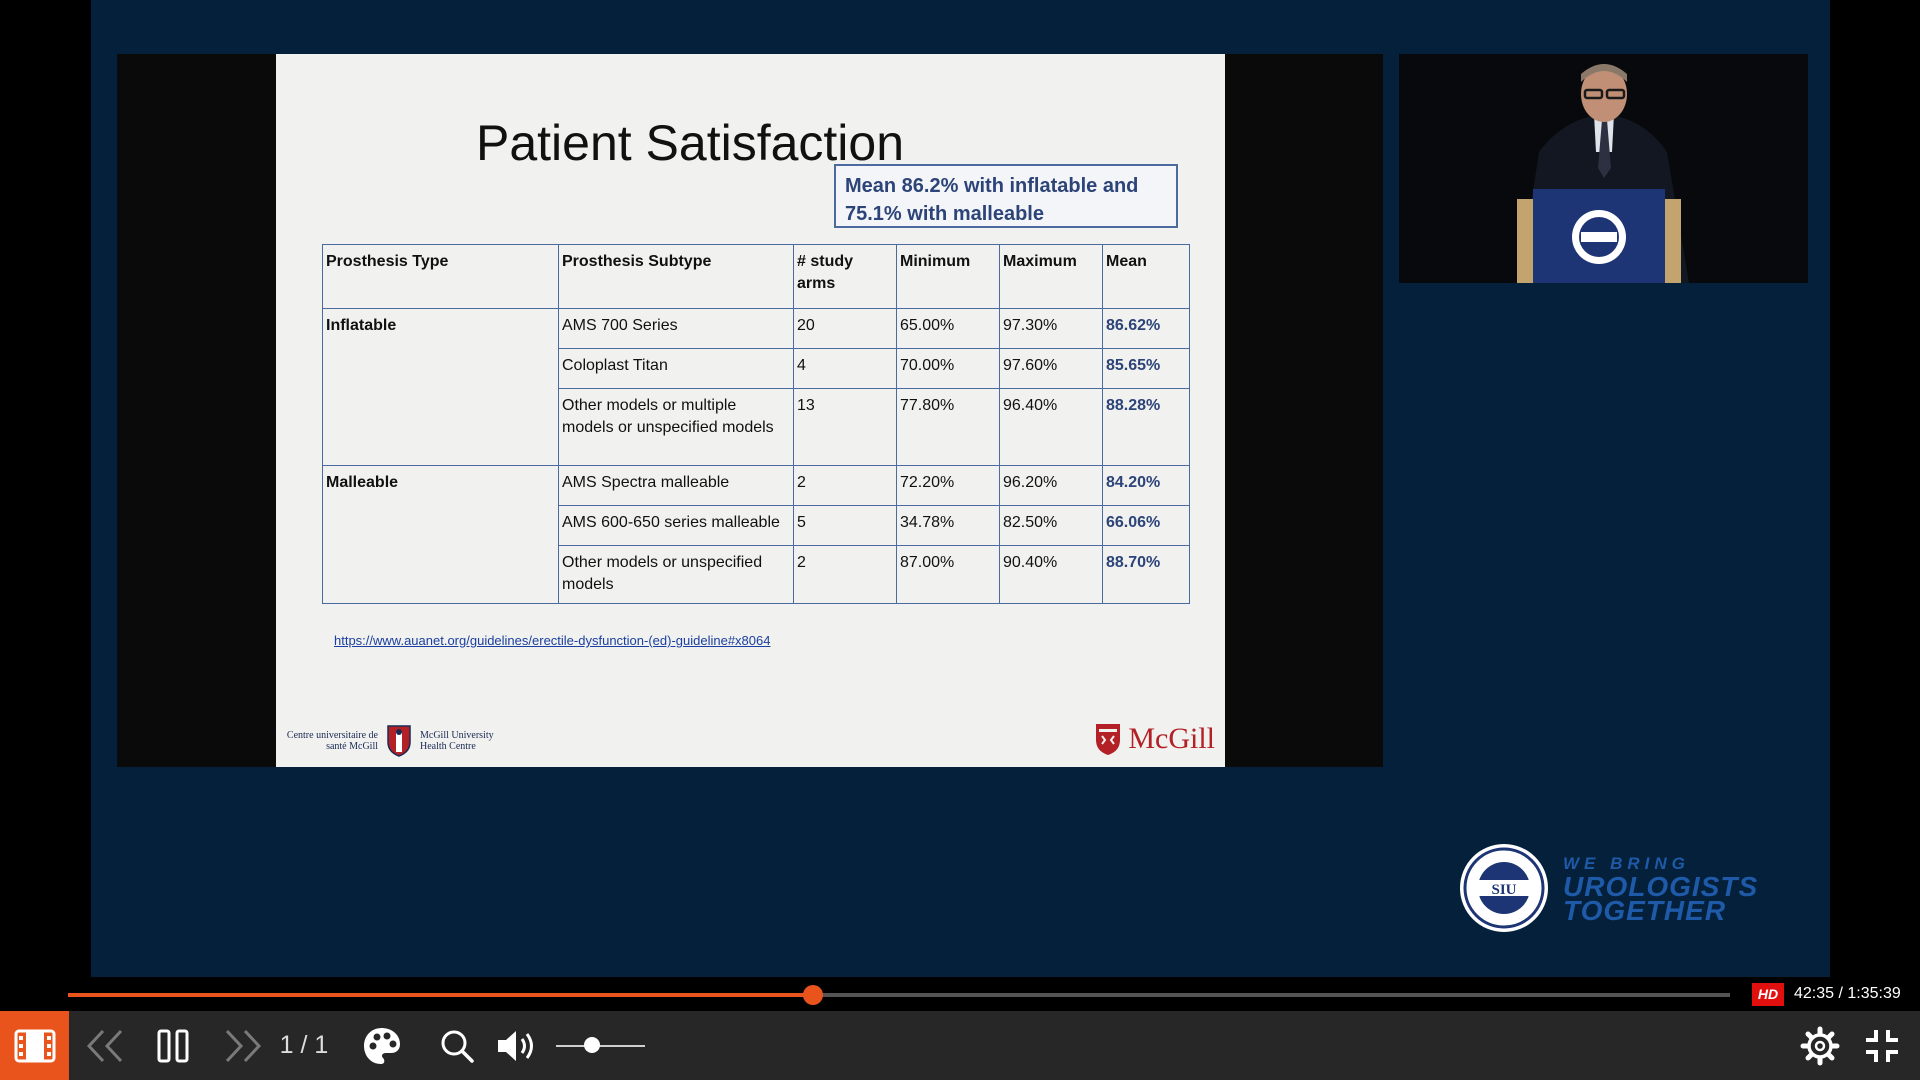 Image resolution: width=1920 pixels, height=1080 pixels. I want to click on siu-tagline: WE BRING UROLOGISTS TOGETHER, so click(1660, 889).